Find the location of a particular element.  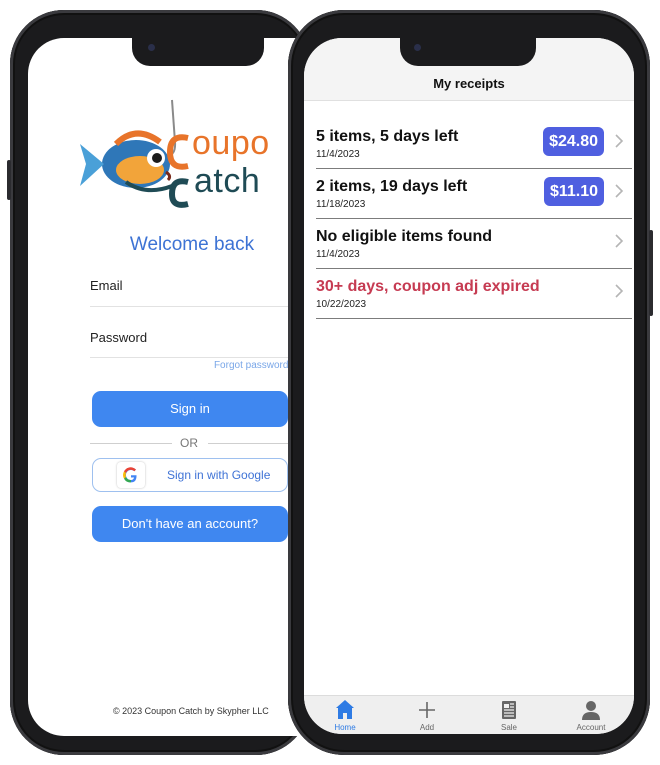

price-badge: $11.10 is located at coordinates (573, 191).